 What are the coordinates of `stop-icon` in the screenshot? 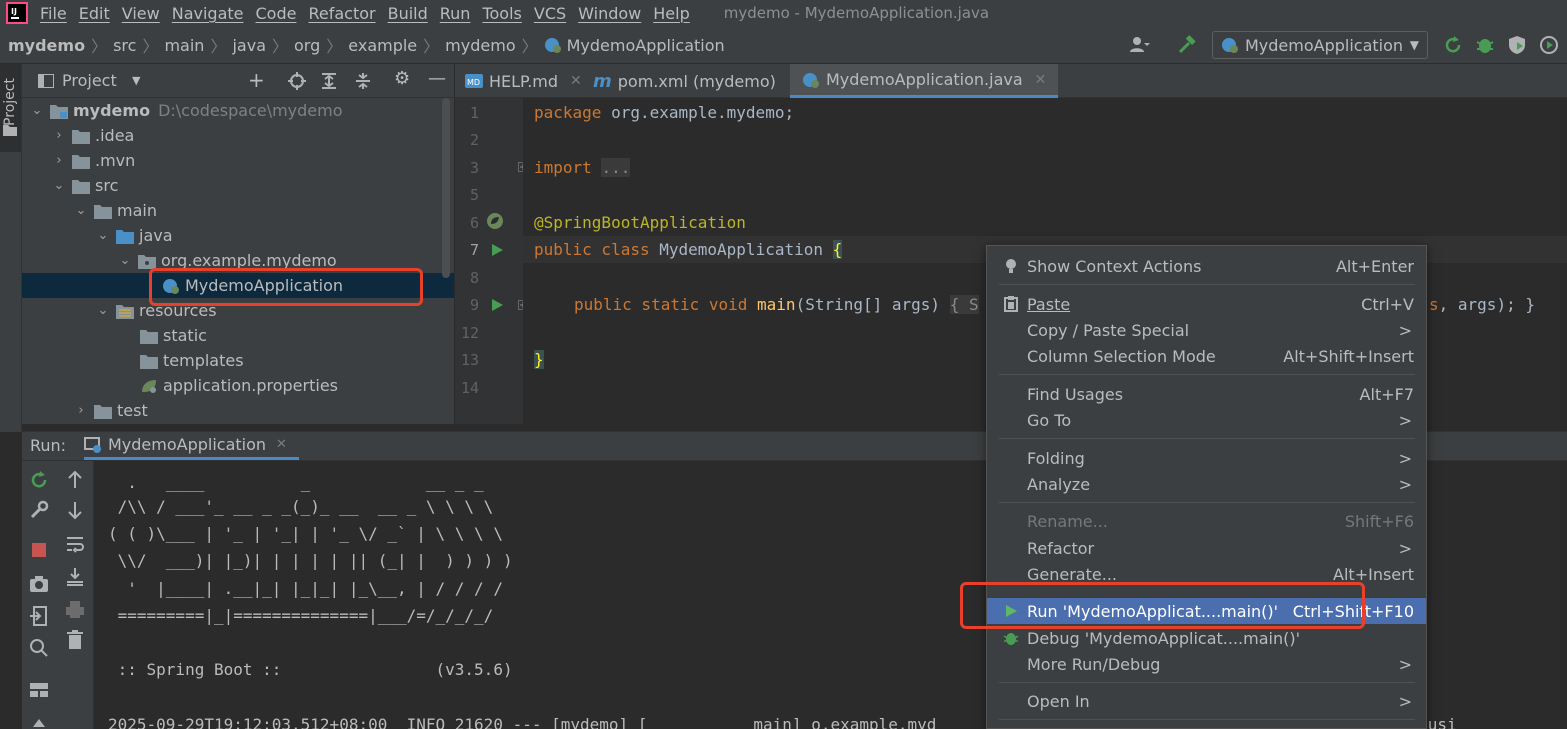 It's located at (39, 550).